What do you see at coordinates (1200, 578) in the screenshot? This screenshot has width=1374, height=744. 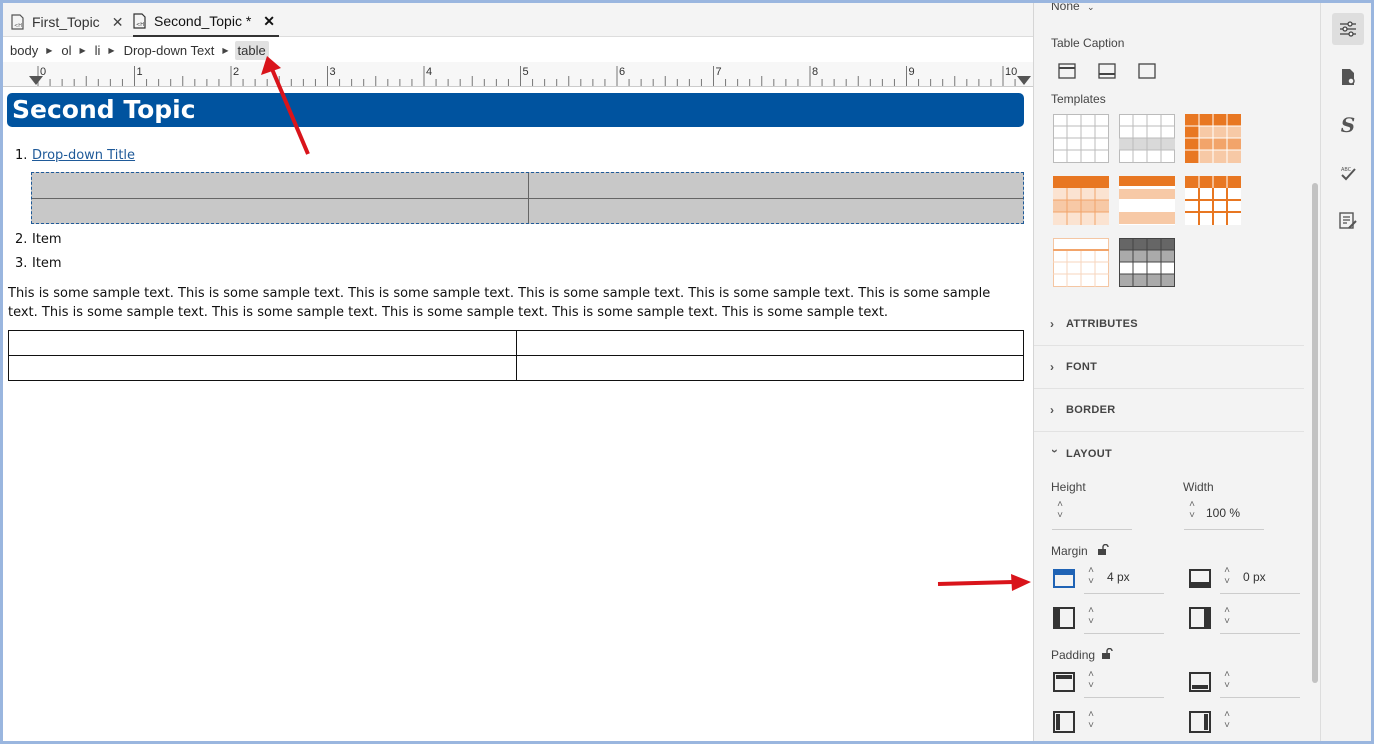 I see `margin-bottom-icon` at bounding box center [1200, 578].